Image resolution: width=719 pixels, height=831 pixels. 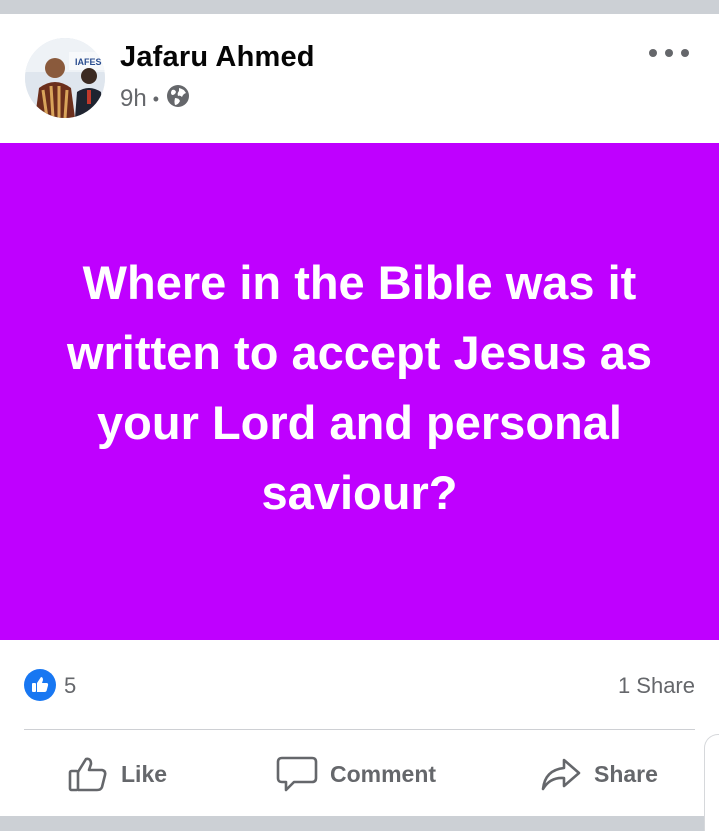 I want to click on comment-button: Comment, so click(x=356, y=774).